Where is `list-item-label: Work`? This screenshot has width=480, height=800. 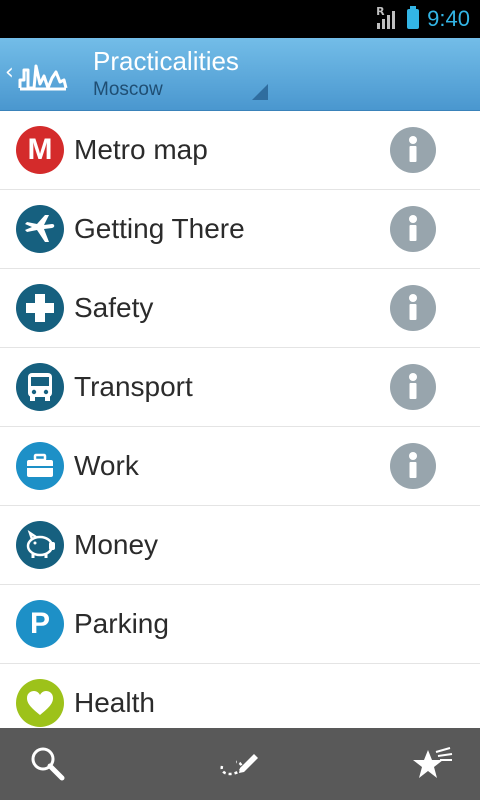
list-item-label: Work is located at coordinates (106, 465).